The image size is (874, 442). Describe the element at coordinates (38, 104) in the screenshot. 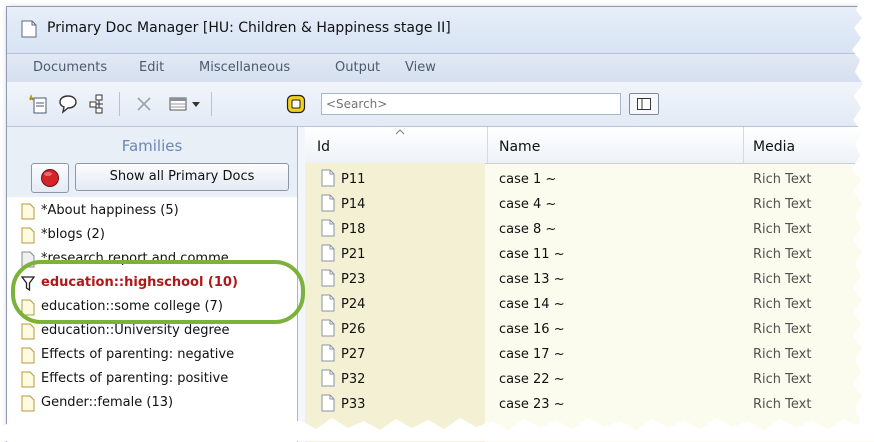

I see `add-document-icon` at that location.